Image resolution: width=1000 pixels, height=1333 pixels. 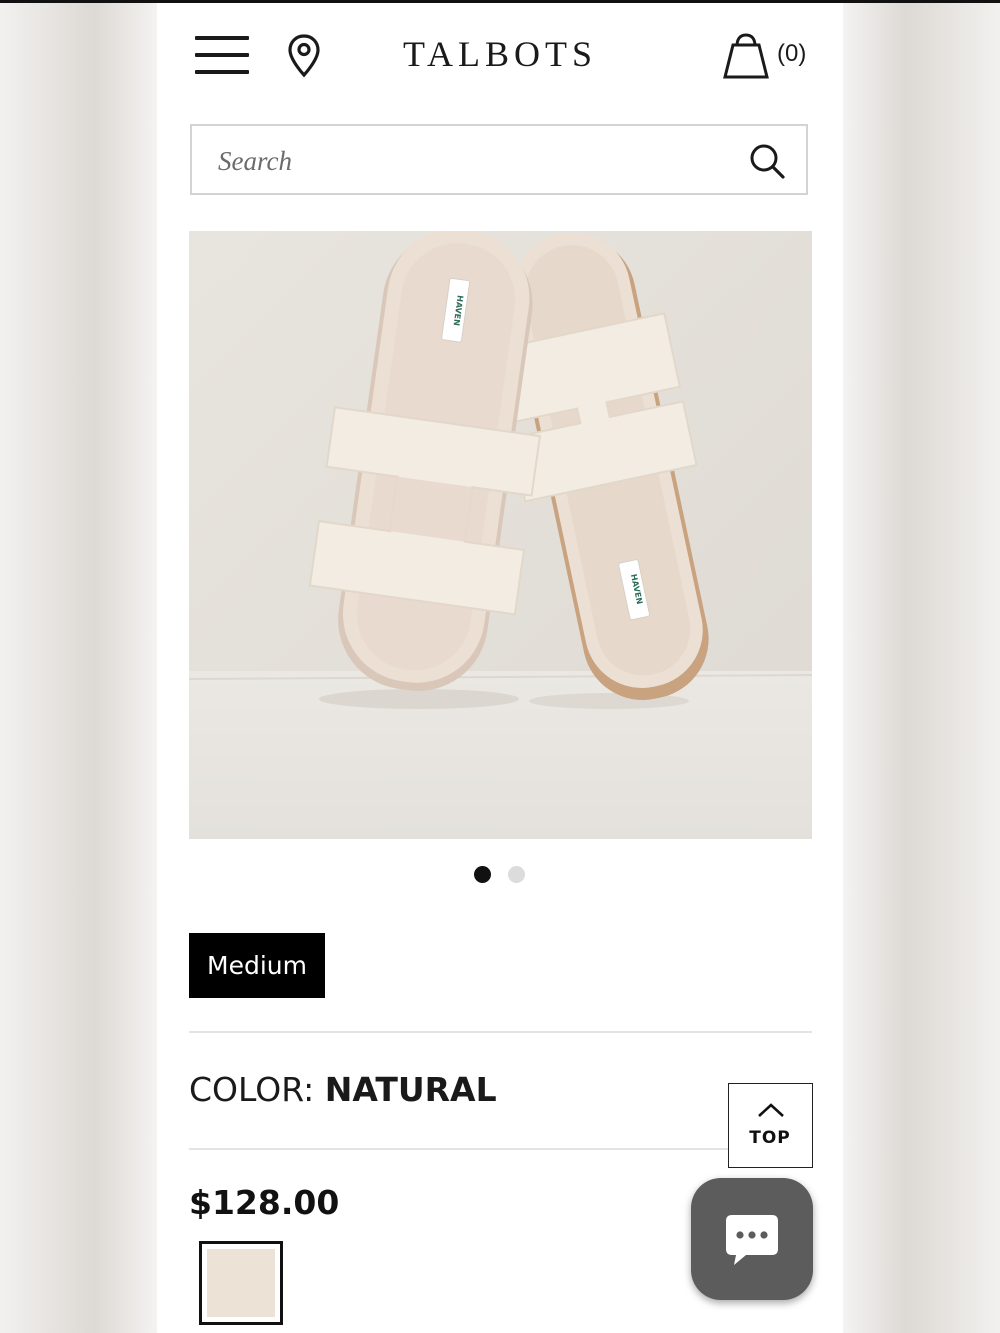 I want to click on back-to-top-label: TOP, so click(x=770, y=1138).